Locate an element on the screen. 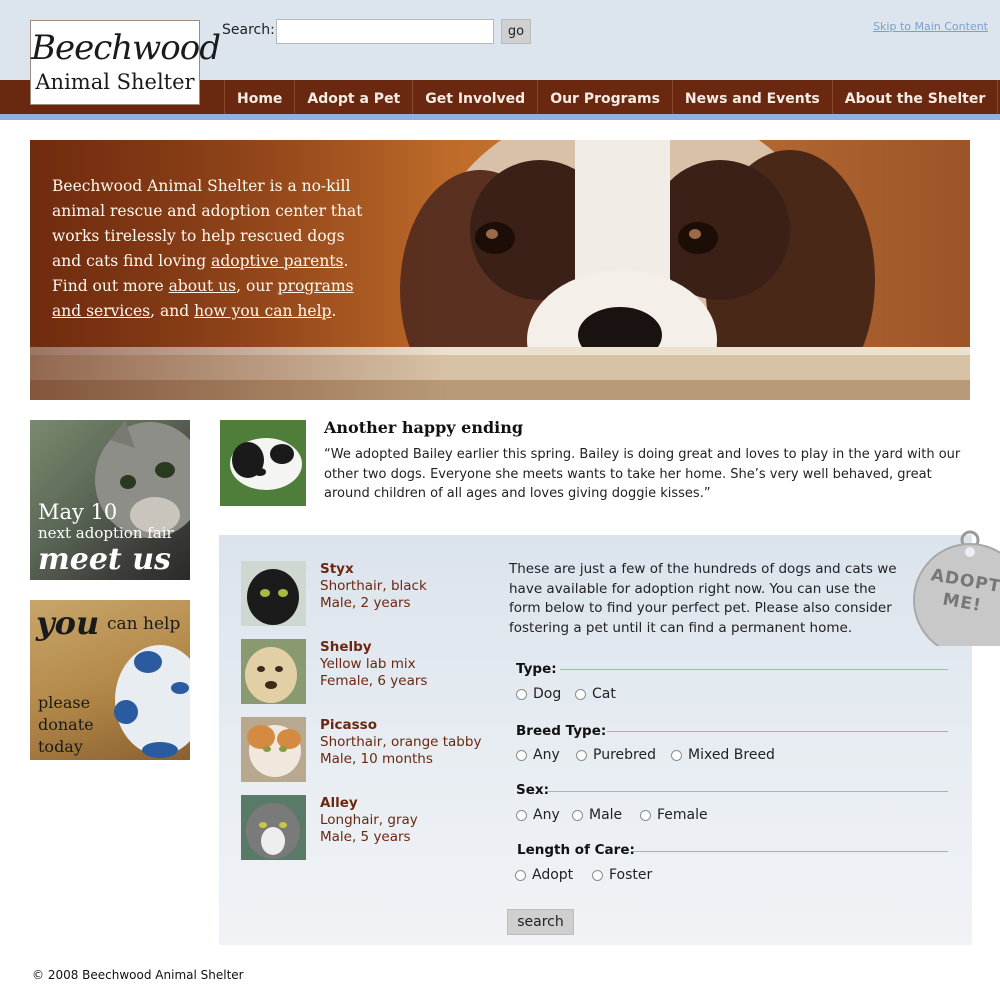  type-option-cat: Cat is located at coordinates (595, 694).